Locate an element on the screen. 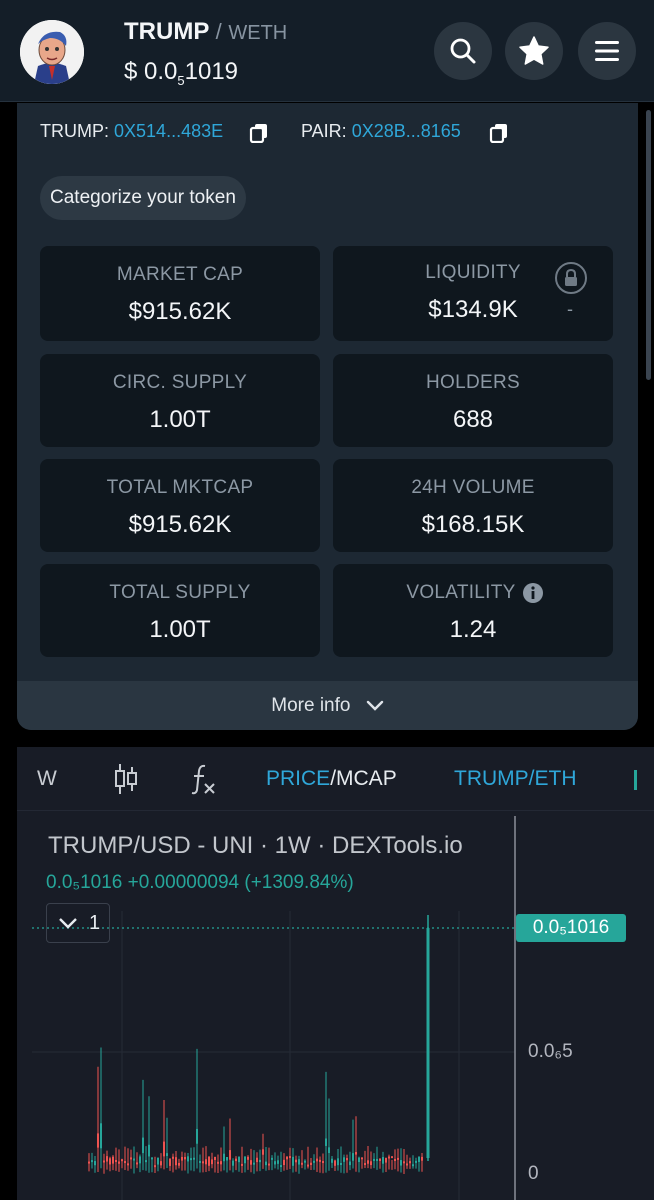  axis-tick-zero: 0 is located at coordinates (533, 1173).